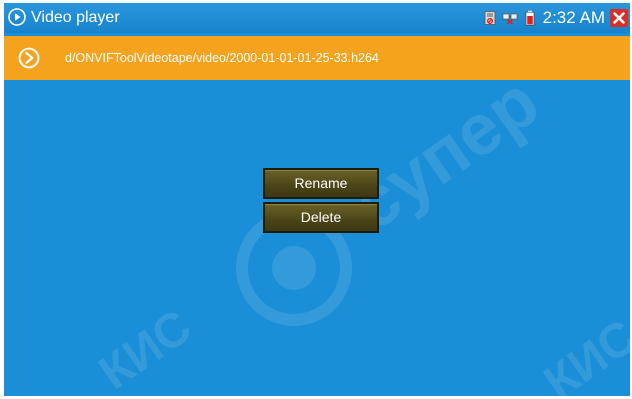 This screenshot has width=632, height=399. What do you see at coordinates (321, 183) in the screenshot?
I see `rename-button: Rename` at bounding box center [321, 183].